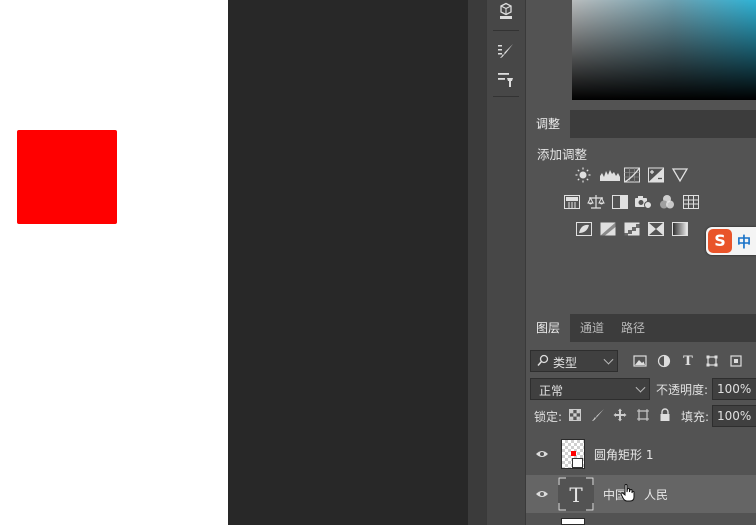 This screenshot has width=756, height=525. Describe the element at coordinates (543, 362) in the screenshot. I see `search-icon` at that location.